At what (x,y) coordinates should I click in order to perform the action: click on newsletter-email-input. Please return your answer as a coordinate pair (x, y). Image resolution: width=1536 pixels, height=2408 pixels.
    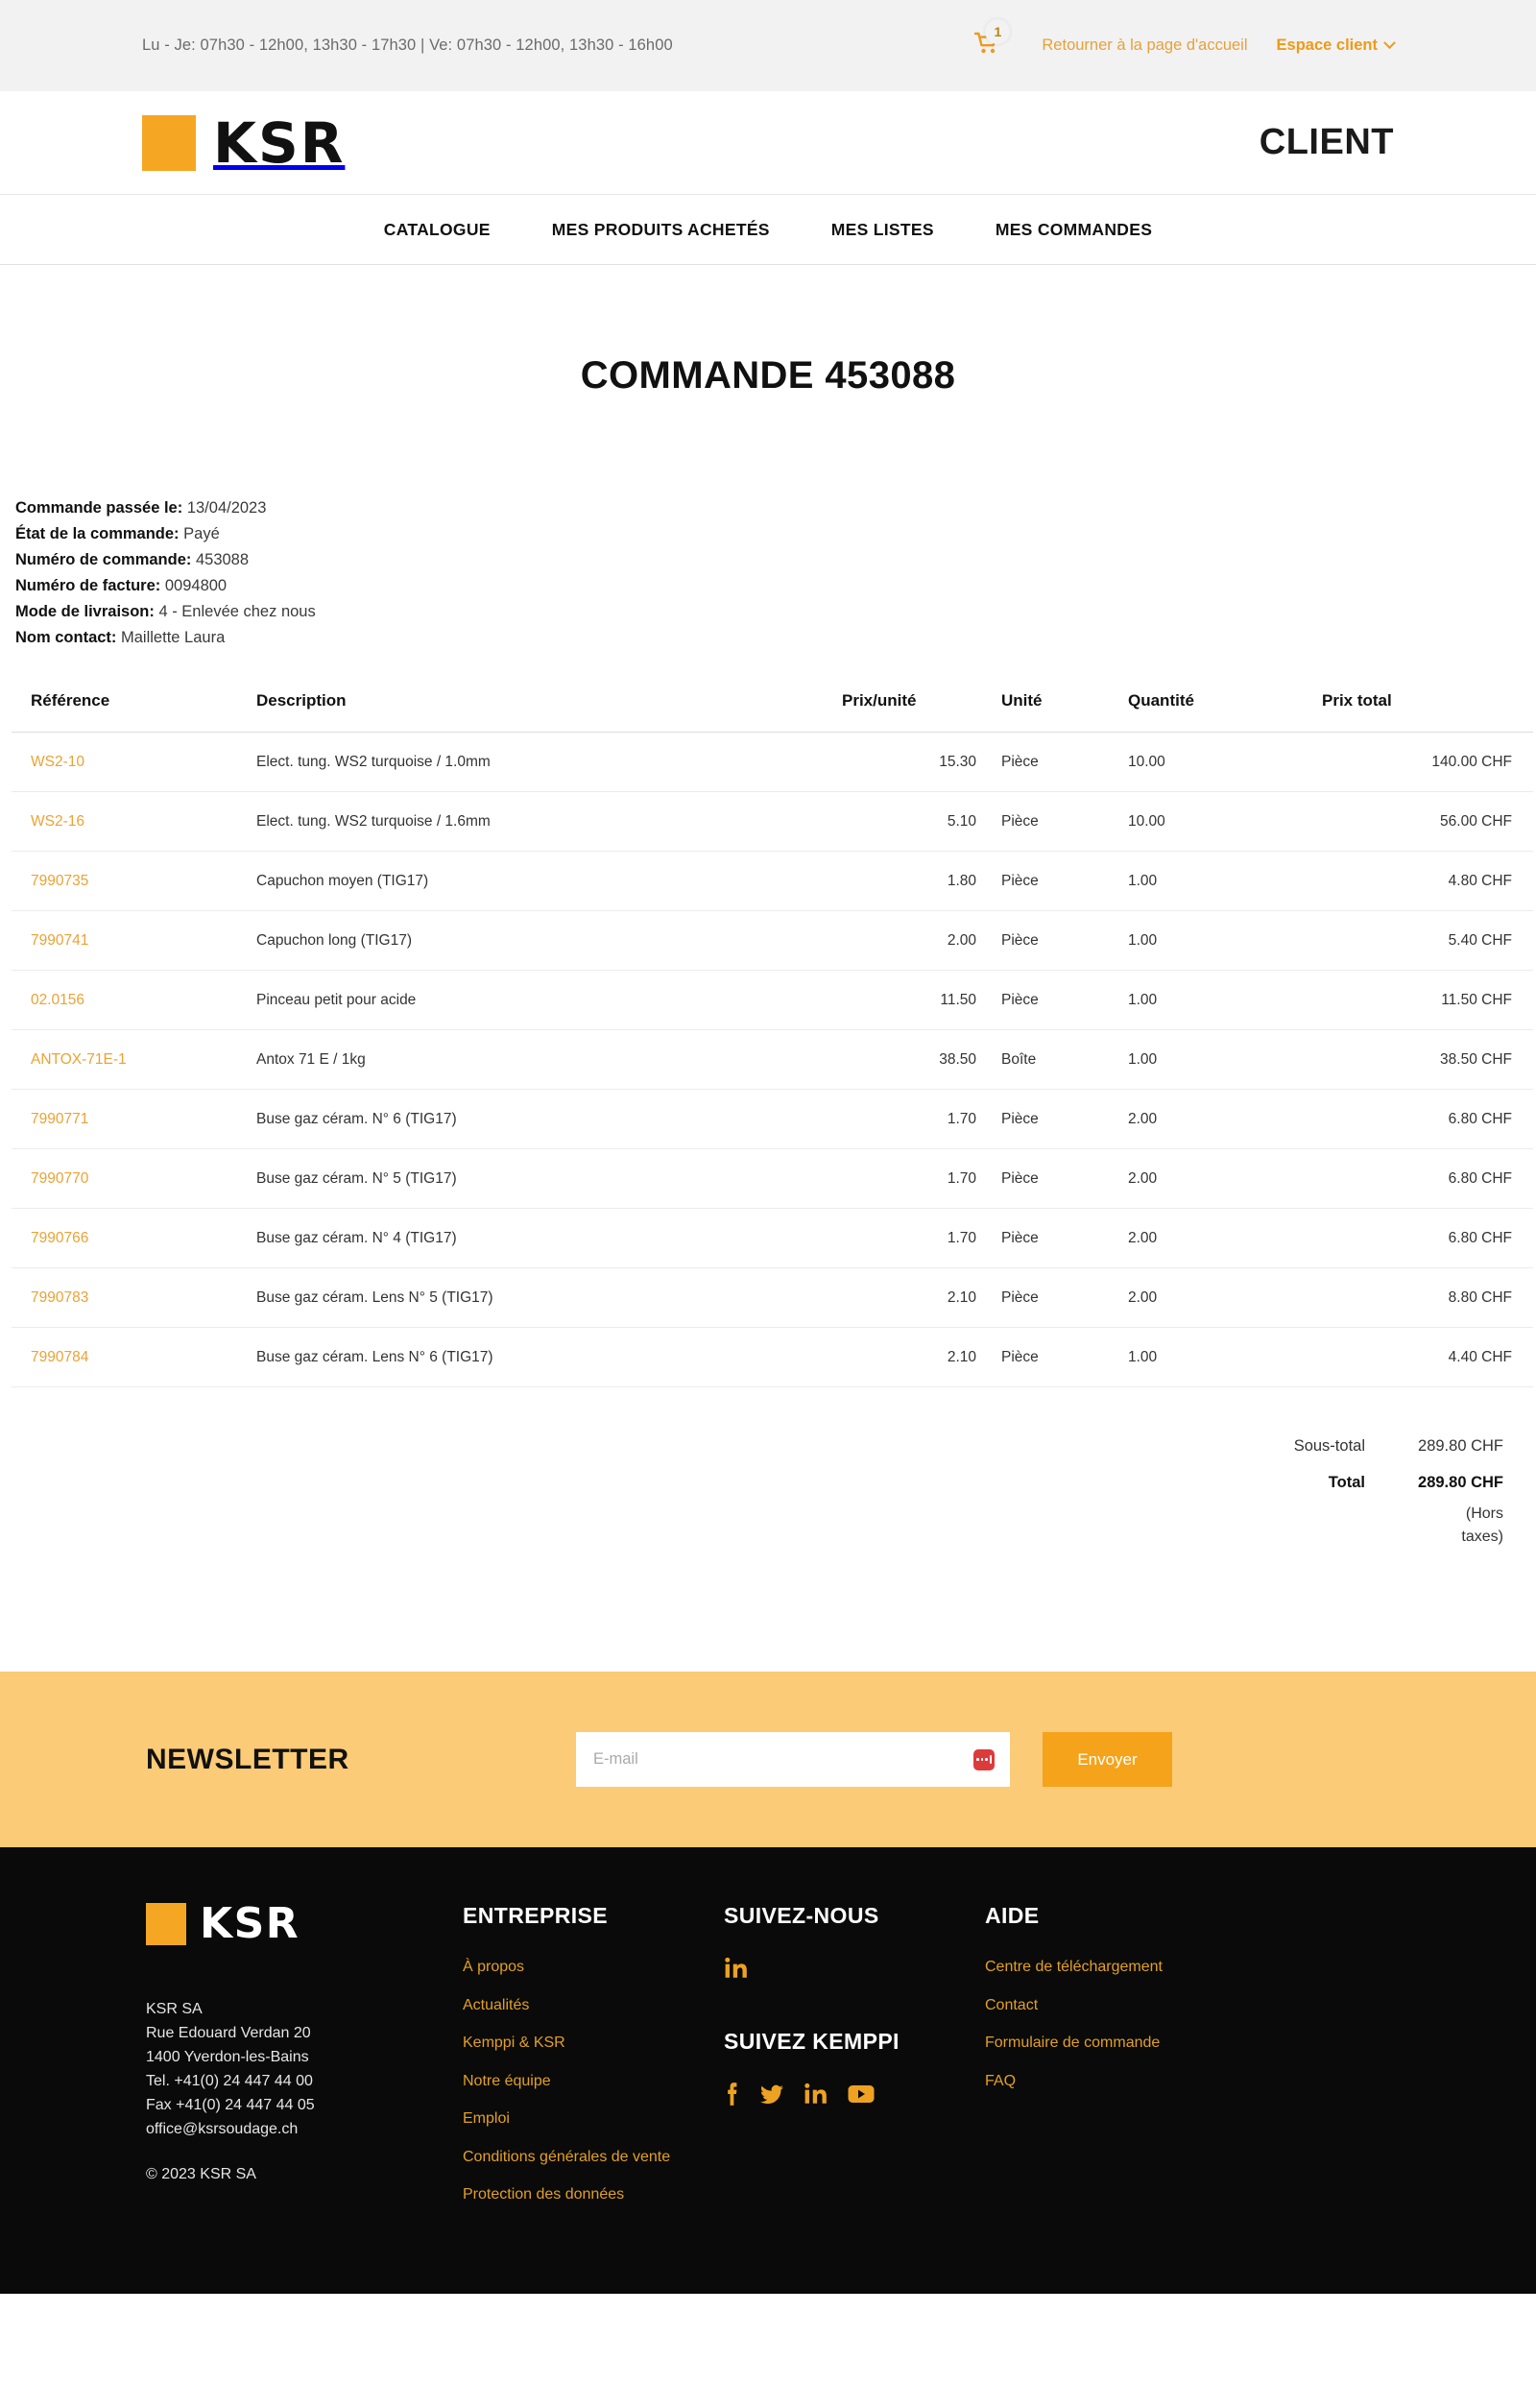
    Looking at the image, I should click on (783, 1759).